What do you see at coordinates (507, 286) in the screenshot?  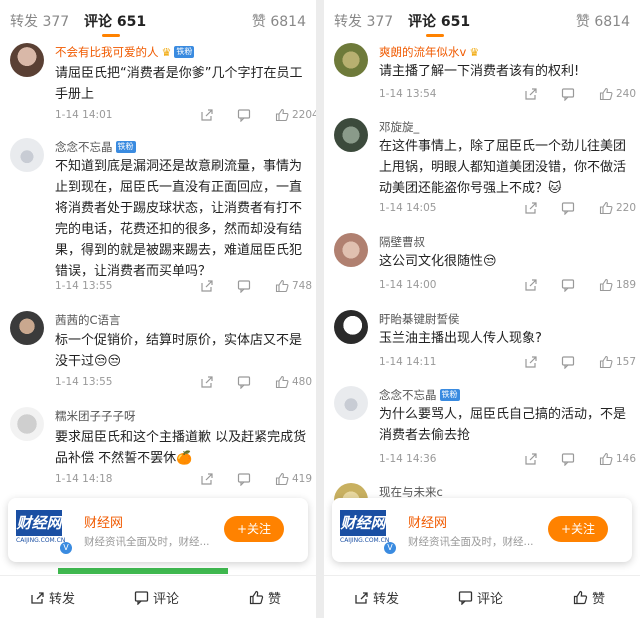 I see `comment-meta: 1-14 14:00 189` at bounding box center [507, 286].